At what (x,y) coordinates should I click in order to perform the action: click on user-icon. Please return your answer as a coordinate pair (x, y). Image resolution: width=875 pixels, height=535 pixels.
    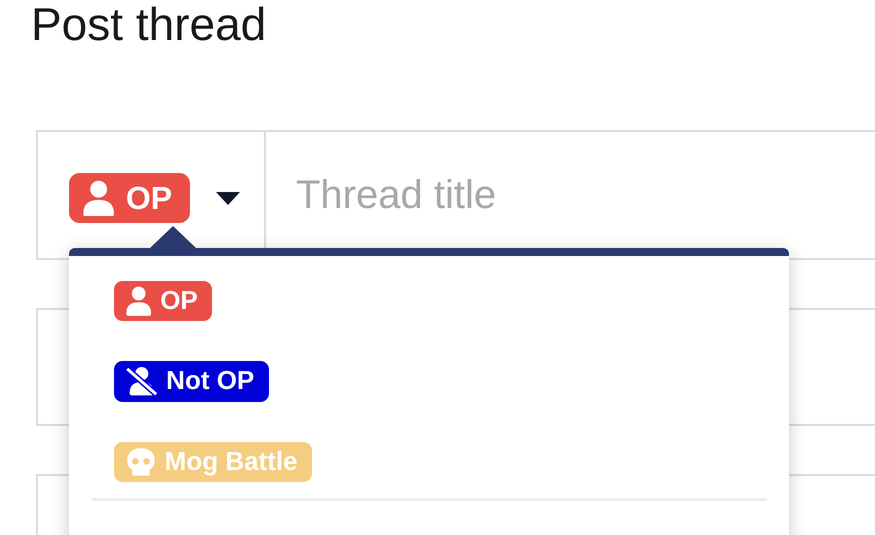
    Looking at the image, I should click on (139, 301).